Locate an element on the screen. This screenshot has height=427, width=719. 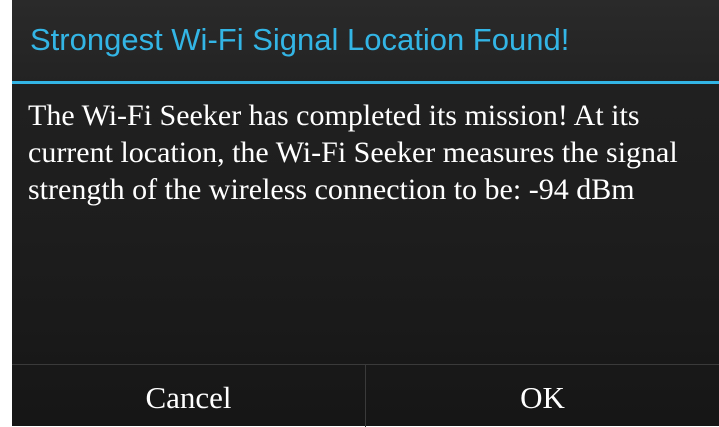
ok-button: OK is located at coordinates (542, 395).